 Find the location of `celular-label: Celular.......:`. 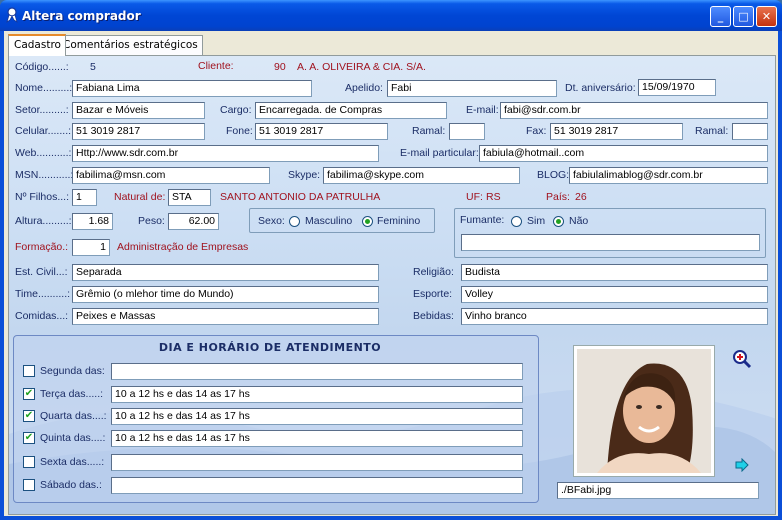

celular-label: Celular.......: is located at coordinates (43, 131).